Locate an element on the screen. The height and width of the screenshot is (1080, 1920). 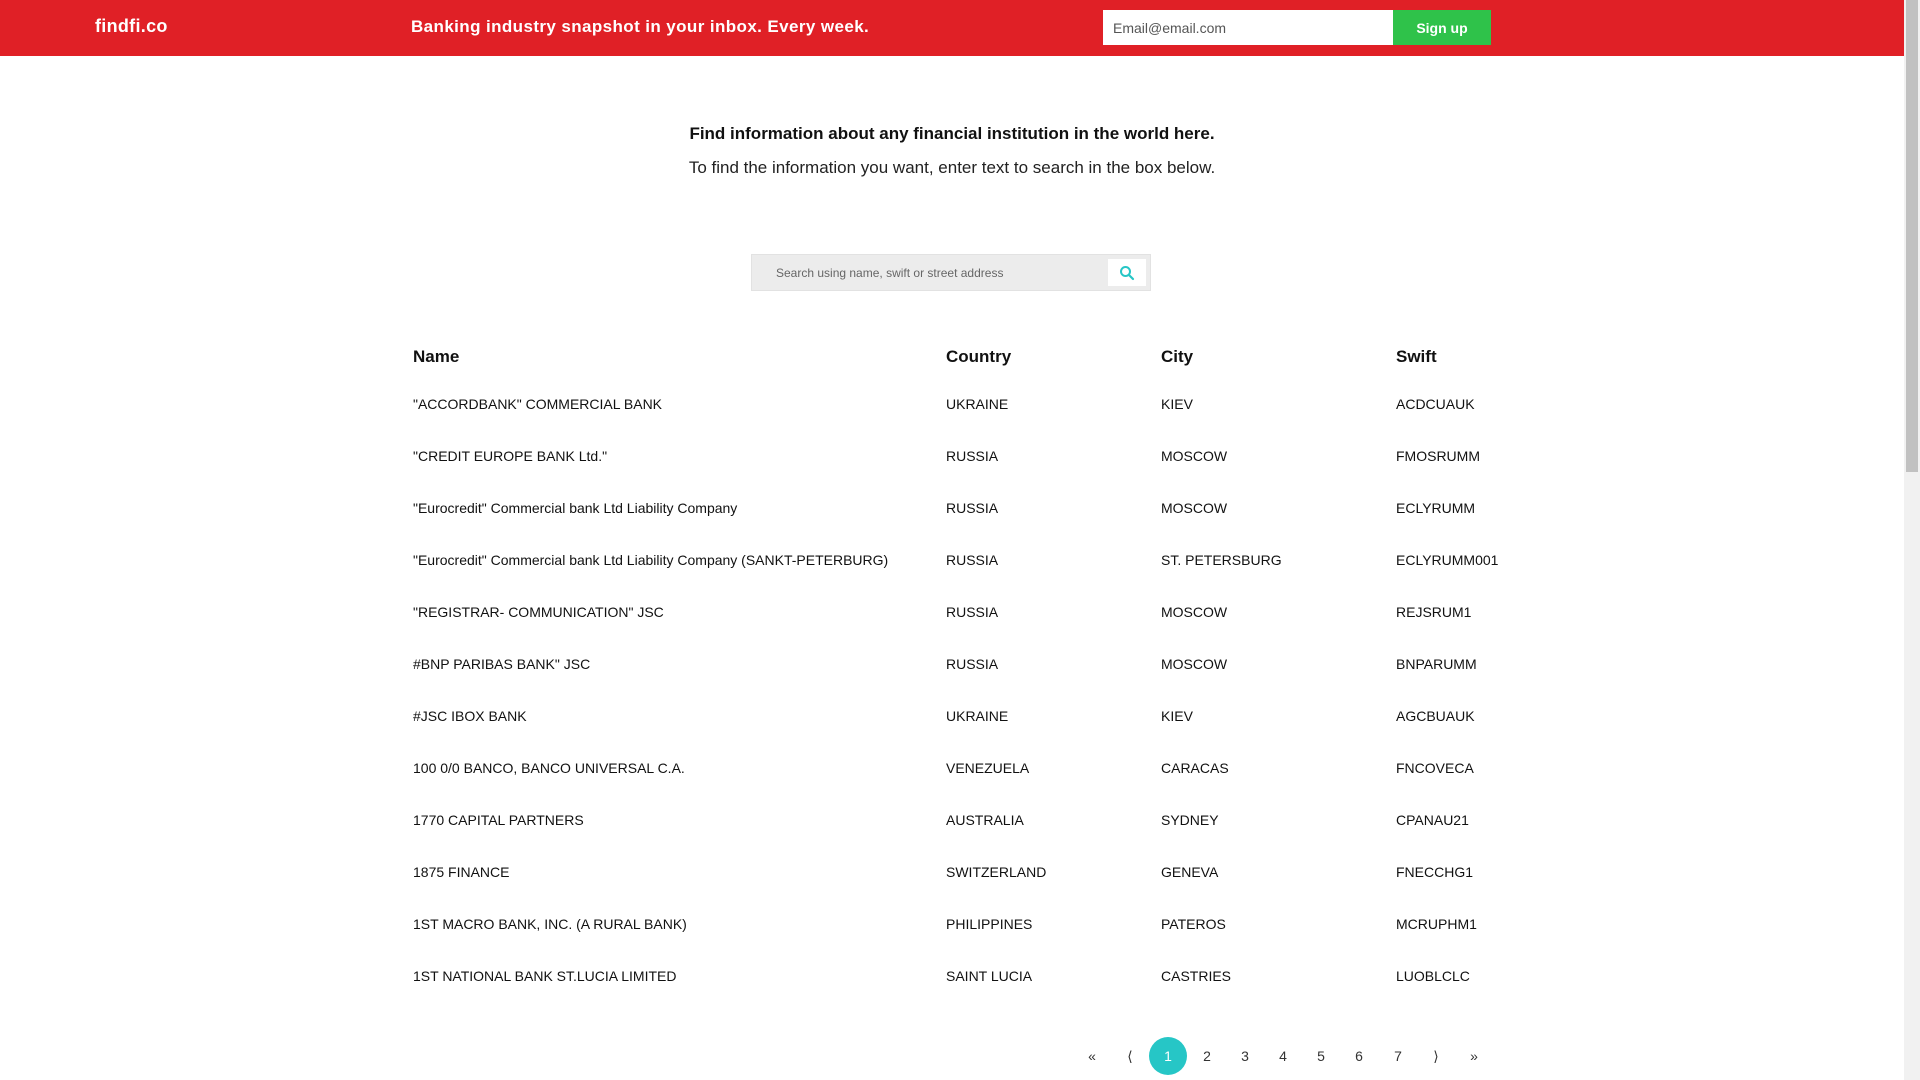
cell-swift: ECLYRUMM001 is located at coordinates (1447, 560).